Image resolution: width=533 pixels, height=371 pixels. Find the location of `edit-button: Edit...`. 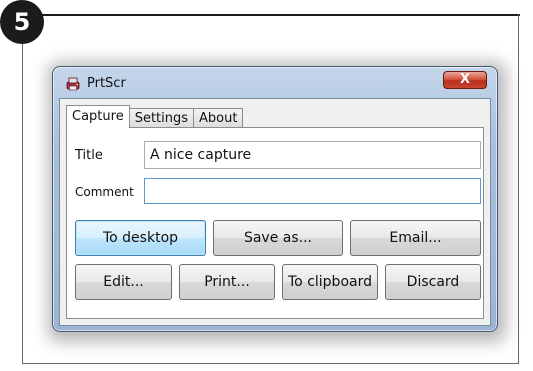

edit-button: Edit... is located at coordinates (123, 282).